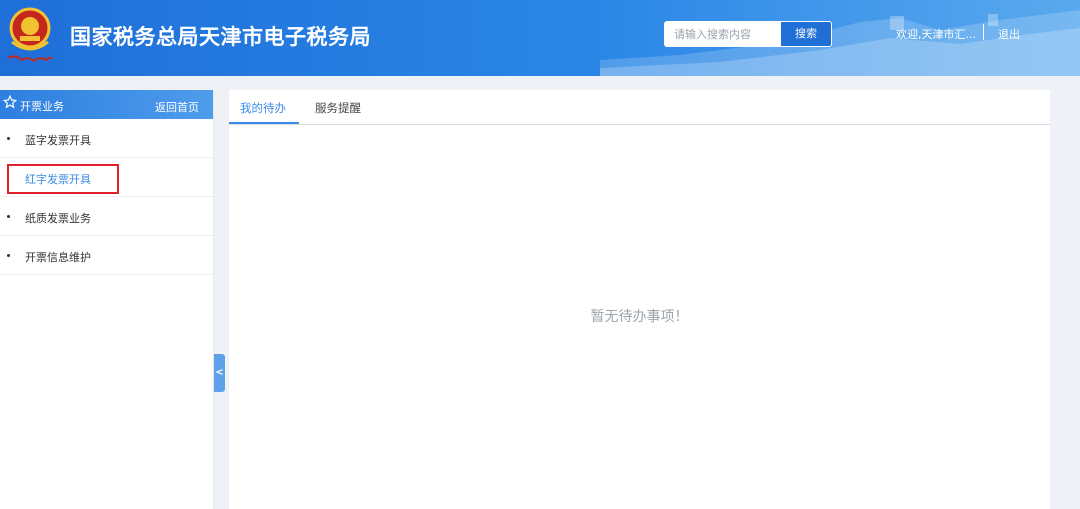  Describe the element at coordinates (1009, 34) in the screenshot. I see `logout-link: 退出` at that location.